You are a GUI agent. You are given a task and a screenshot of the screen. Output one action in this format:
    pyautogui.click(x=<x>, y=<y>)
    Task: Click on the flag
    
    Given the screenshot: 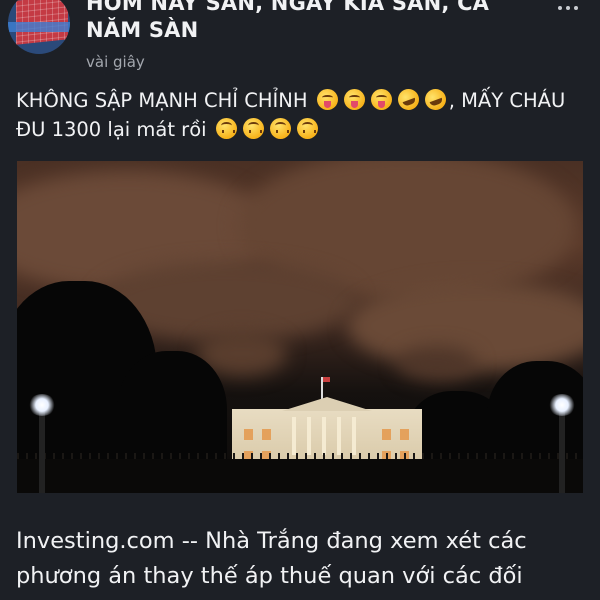 What is the action you would take?
    pyautogui.click(x=326, y=379)
    